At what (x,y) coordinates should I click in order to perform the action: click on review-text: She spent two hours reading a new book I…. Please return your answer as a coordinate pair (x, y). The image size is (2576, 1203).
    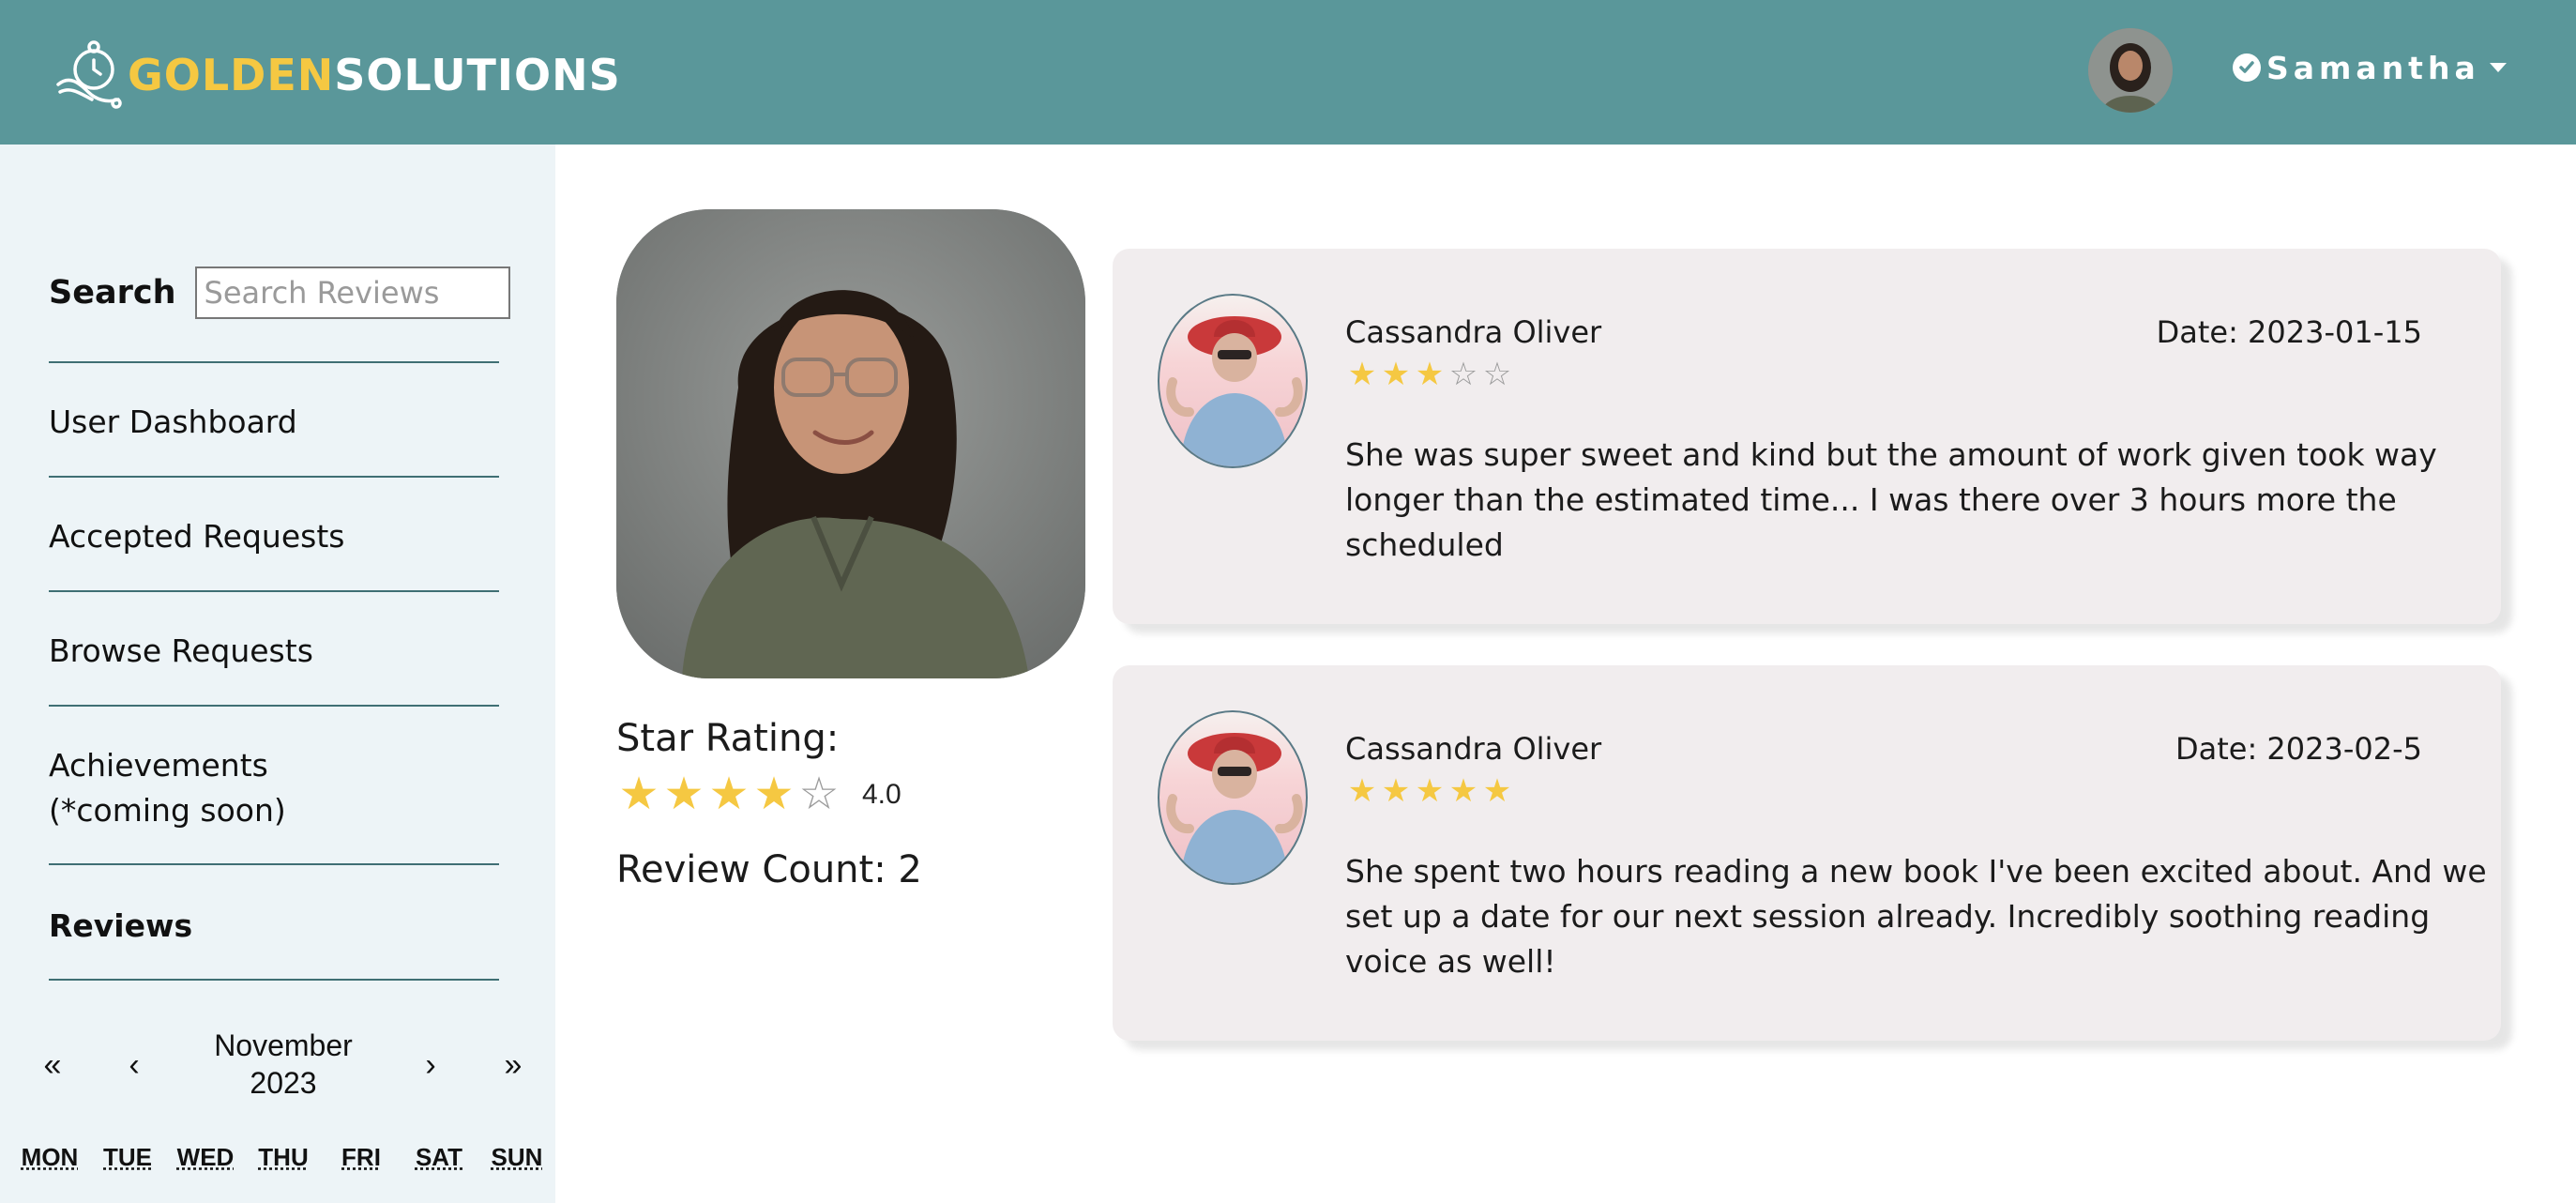
    Looking at the image, I should click on (1916, 917).